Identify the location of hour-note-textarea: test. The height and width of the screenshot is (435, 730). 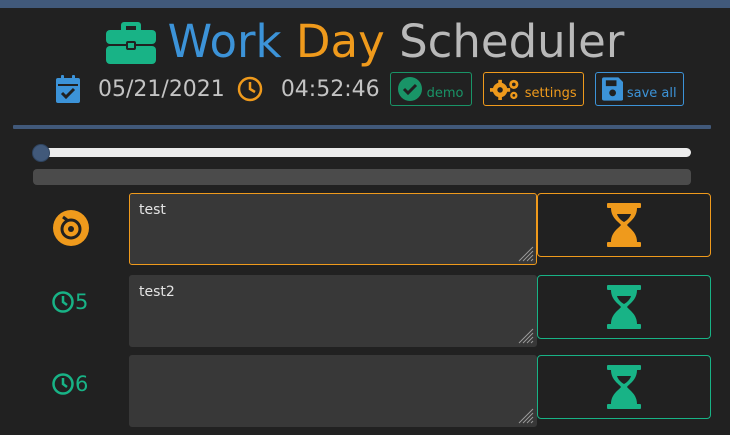
(333, 229).